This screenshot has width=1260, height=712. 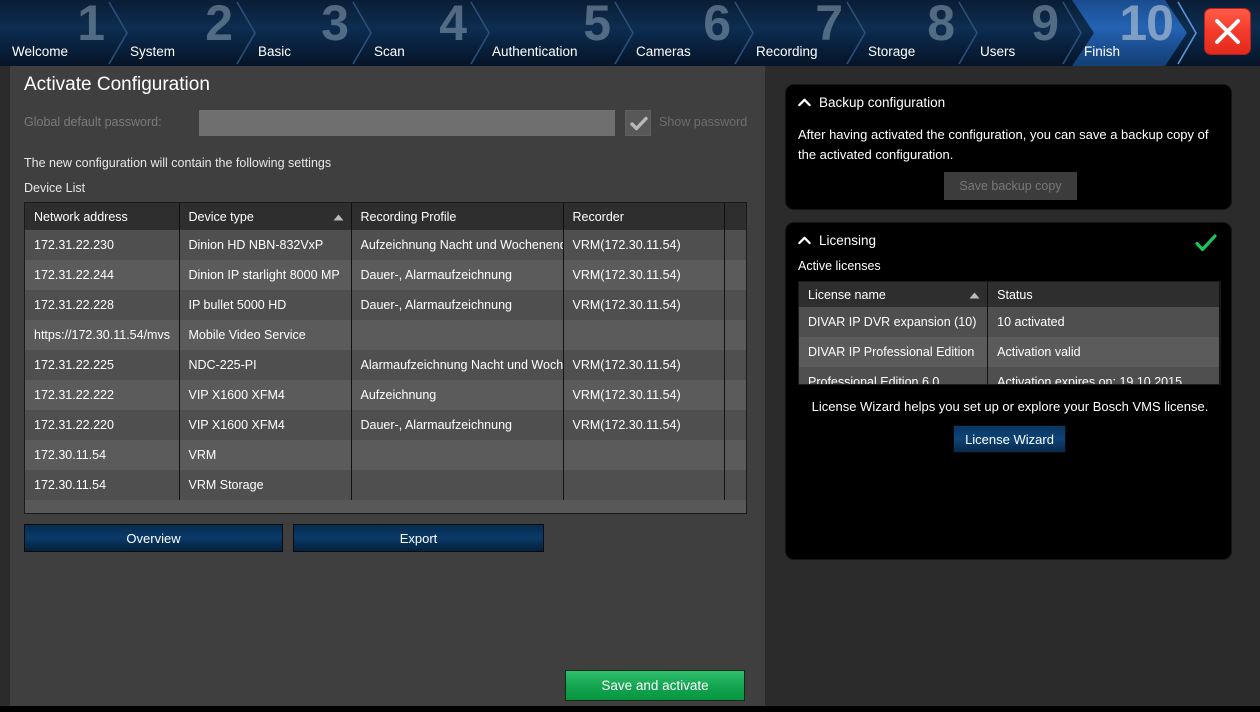 I want to click on global-password-label: Global default password:, so click(x=93, y=122).